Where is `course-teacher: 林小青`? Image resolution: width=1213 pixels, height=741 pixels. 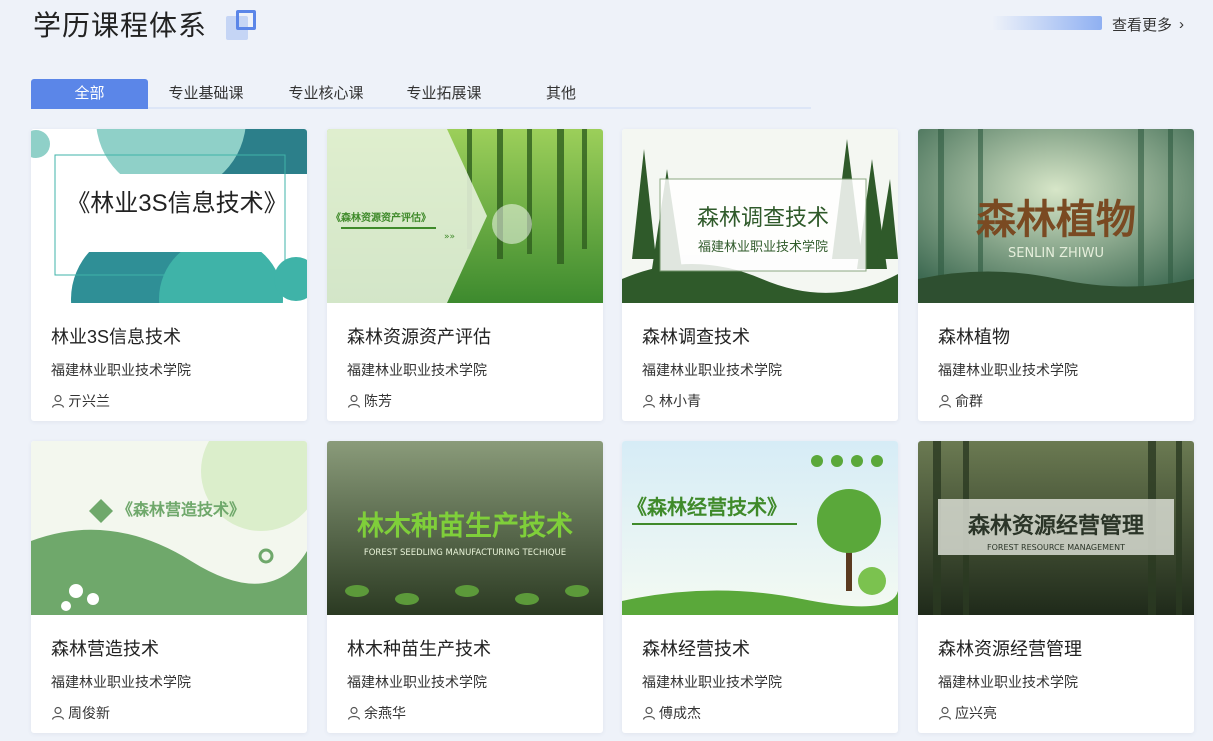 course-teacher: 林小青 is located at coordinates (671, 401).